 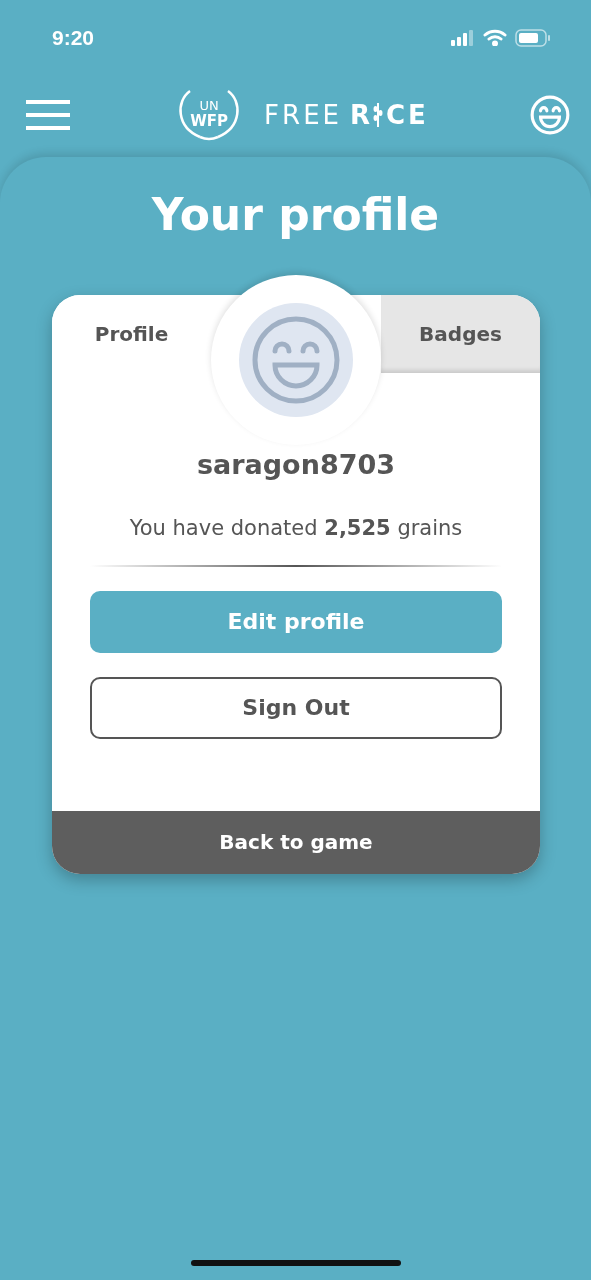 What do you see at coordinates (296, 464) in the screenshot?
I see `username: saragon8703` at bounding box center [296, 464].